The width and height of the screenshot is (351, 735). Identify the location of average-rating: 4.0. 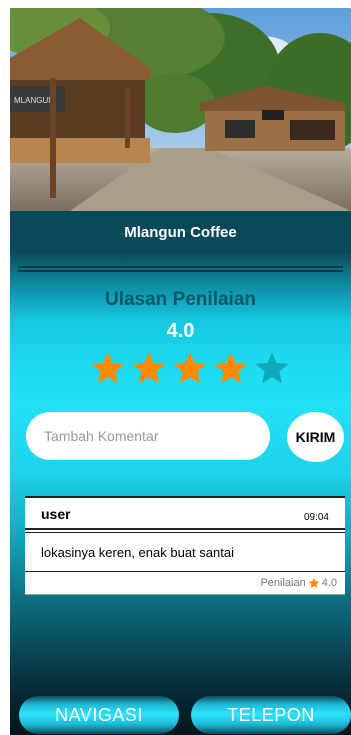
(180, 331).